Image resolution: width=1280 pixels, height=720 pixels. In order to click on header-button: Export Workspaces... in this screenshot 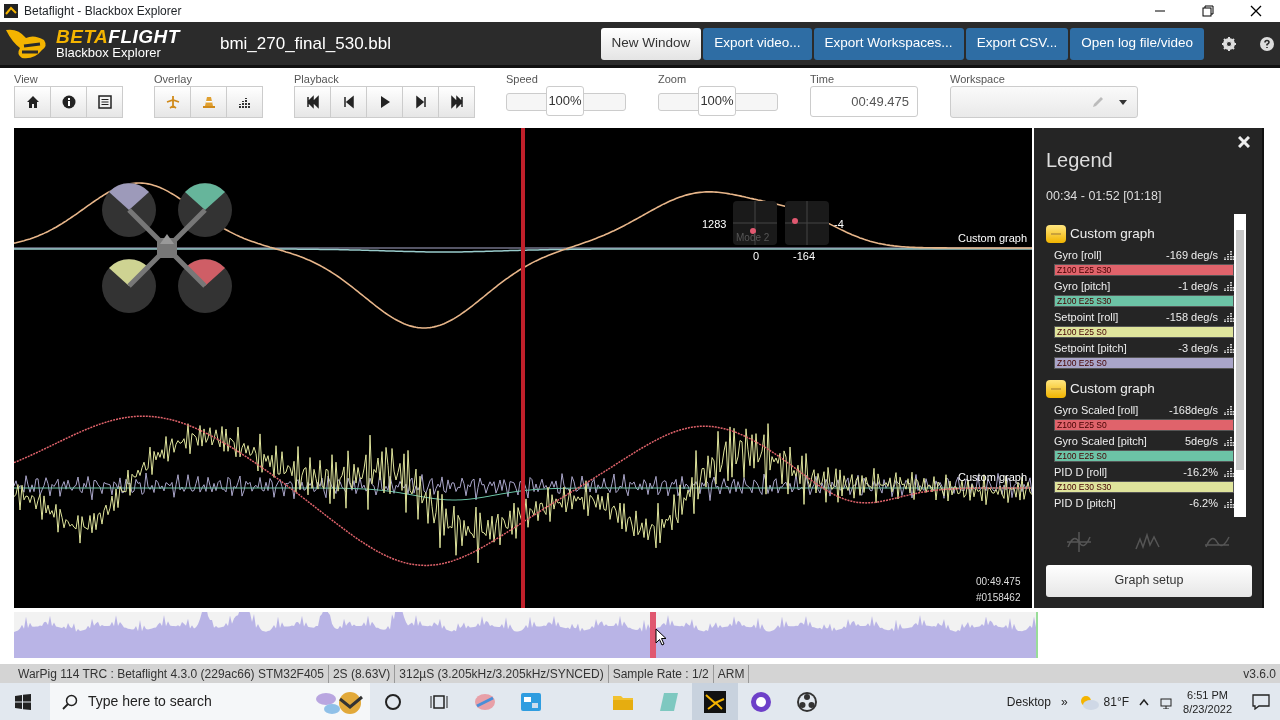, I will do `click(888, 43)`.